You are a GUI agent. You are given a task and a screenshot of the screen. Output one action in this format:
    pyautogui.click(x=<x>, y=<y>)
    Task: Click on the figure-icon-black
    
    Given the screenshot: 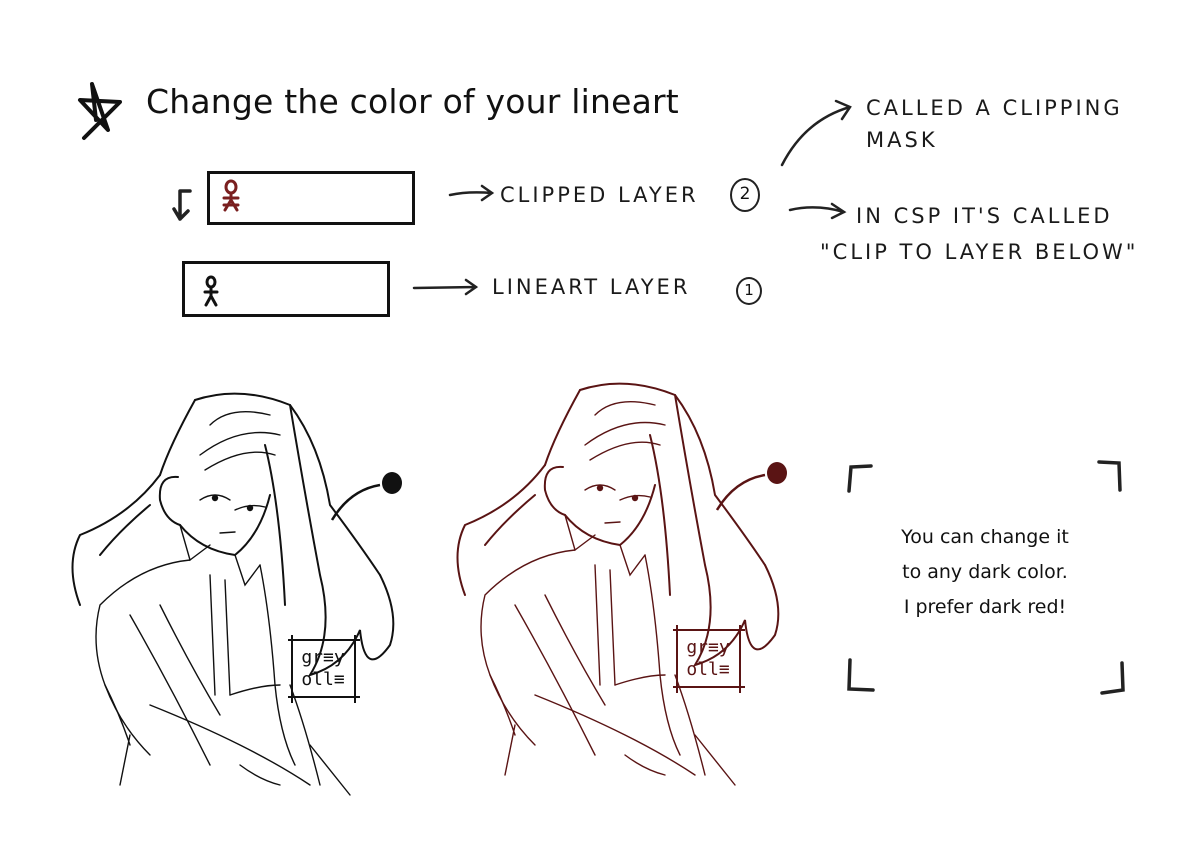 What is the action you would take?
    pyautogui.click(x=211, y=291)
    